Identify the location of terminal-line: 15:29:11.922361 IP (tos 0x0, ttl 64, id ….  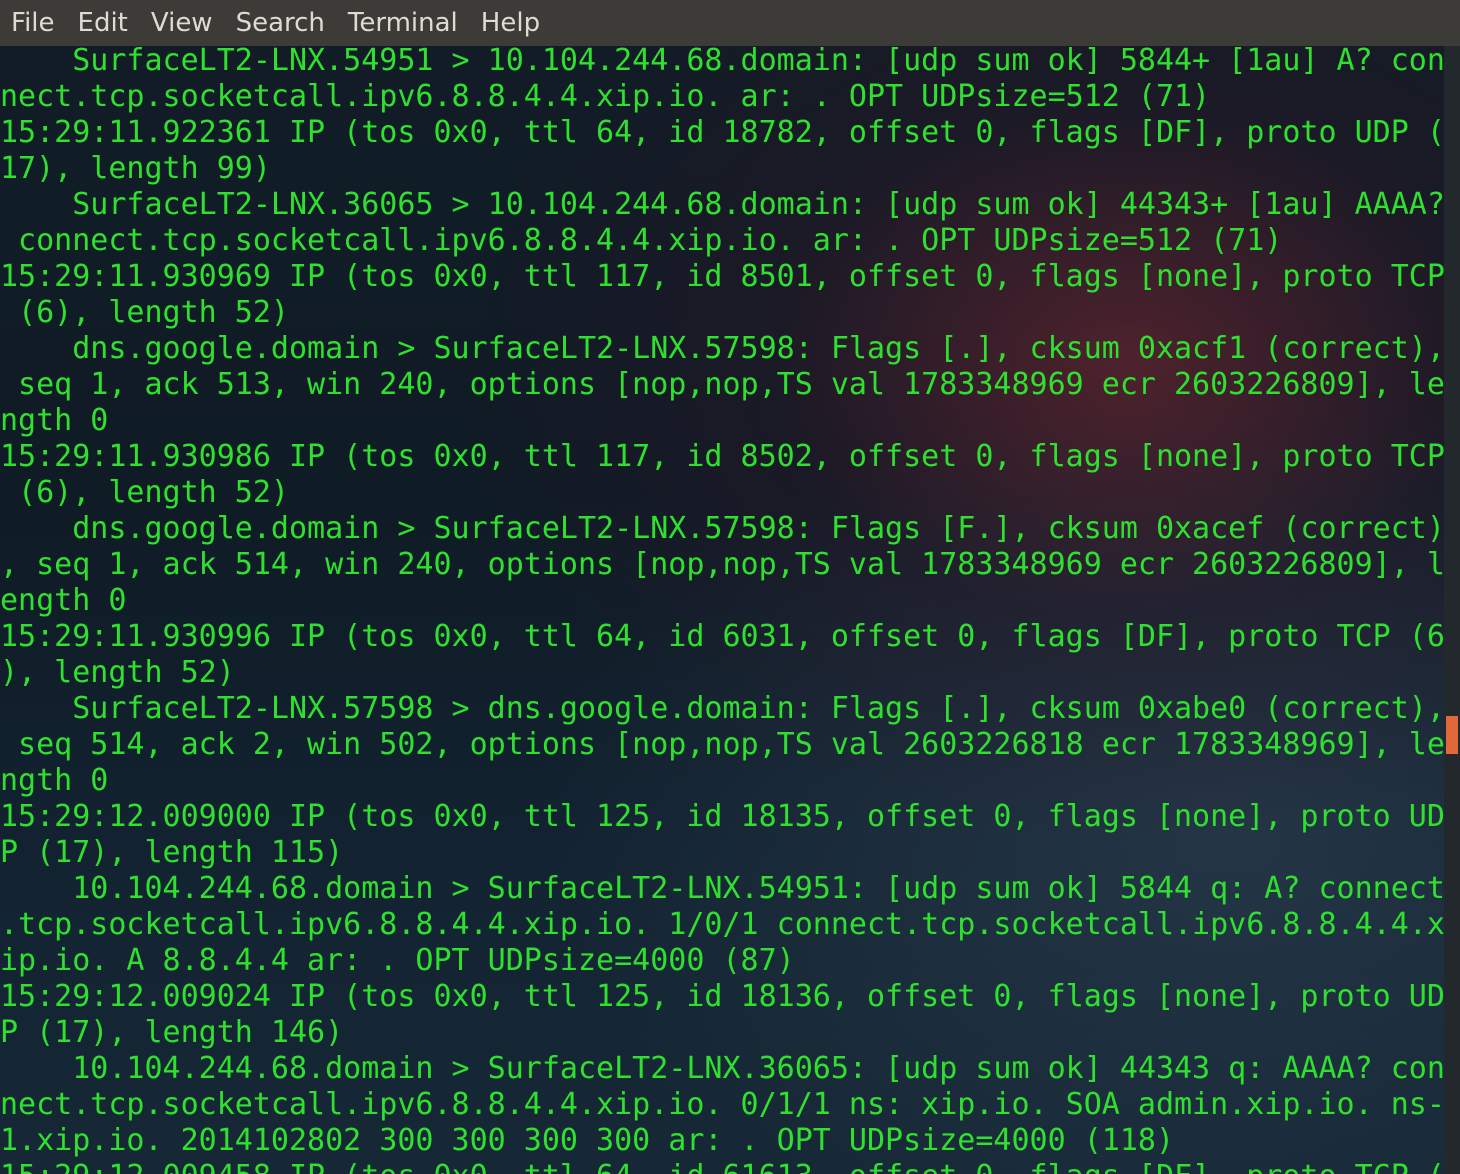
(722, 132).